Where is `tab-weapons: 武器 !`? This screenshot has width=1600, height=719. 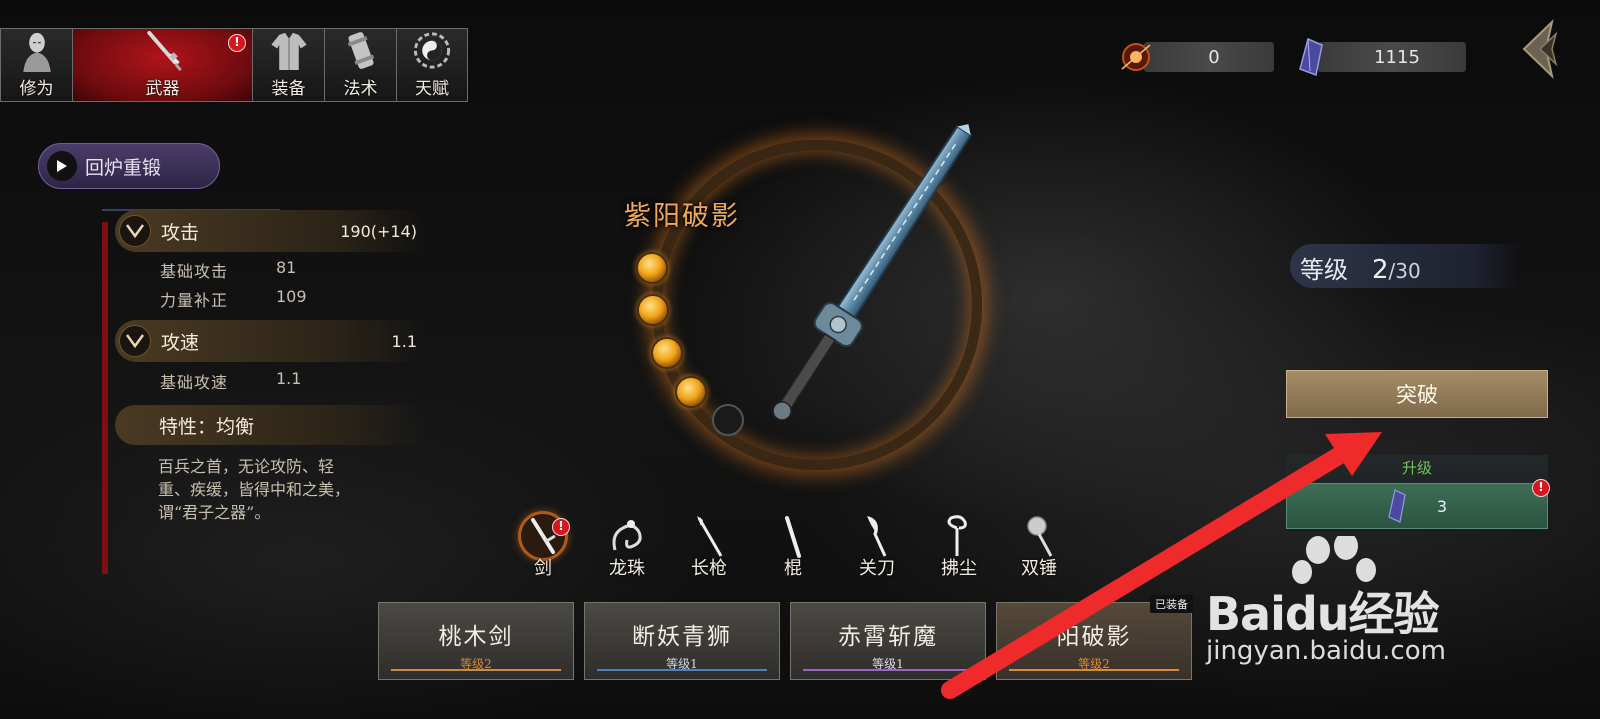 tab-weapons: 武器 ! is located at coordinates (162, 65).